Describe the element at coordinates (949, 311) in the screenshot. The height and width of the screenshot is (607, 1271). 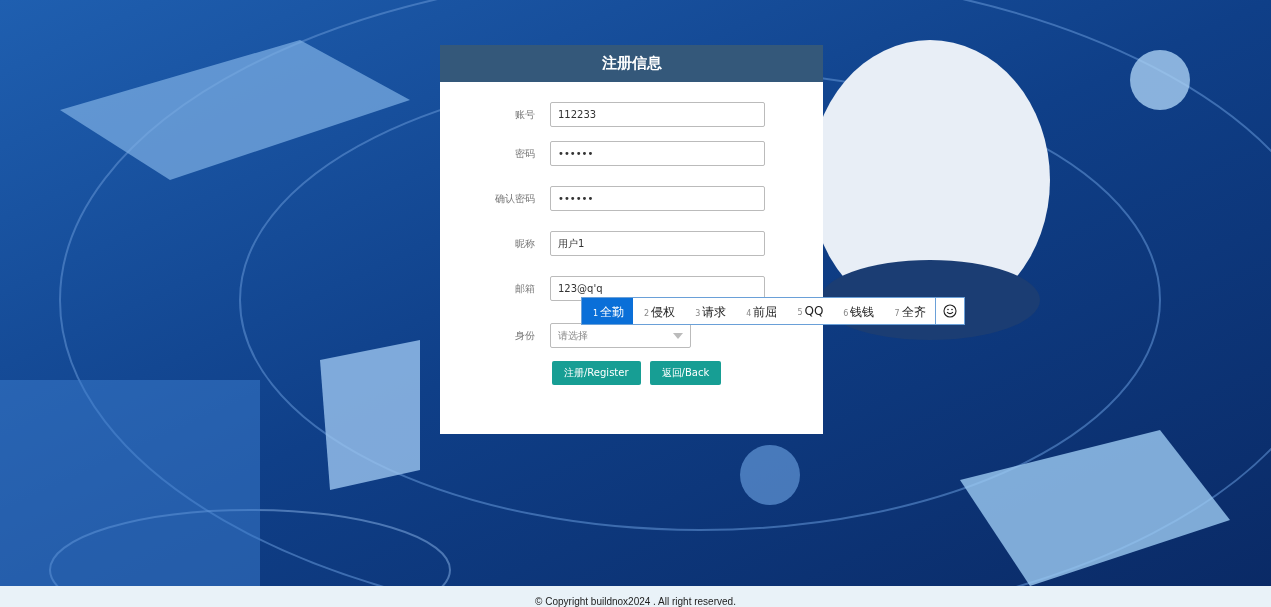
I see `smiley-icon` at that location.